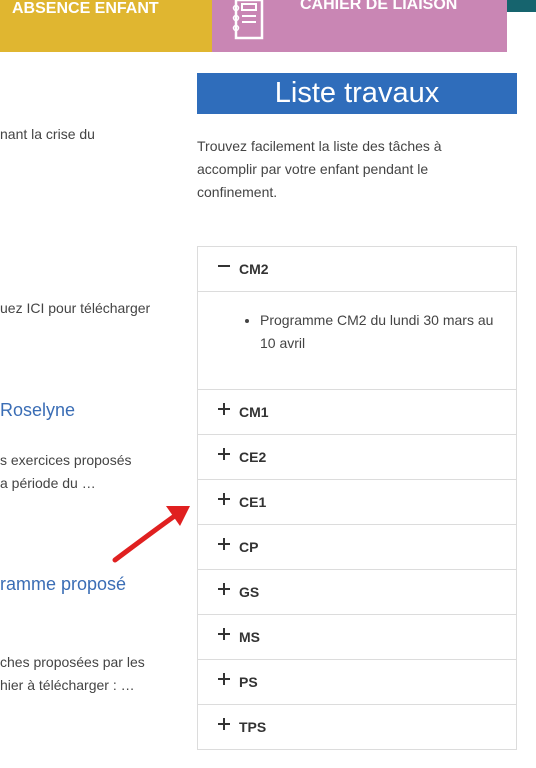 This screenshot has width=536, height=768. What do you see at coordinates (357, 637) in the screenshot?
I see `accordion-header-ms: MS` at bounding box center [357, 637].